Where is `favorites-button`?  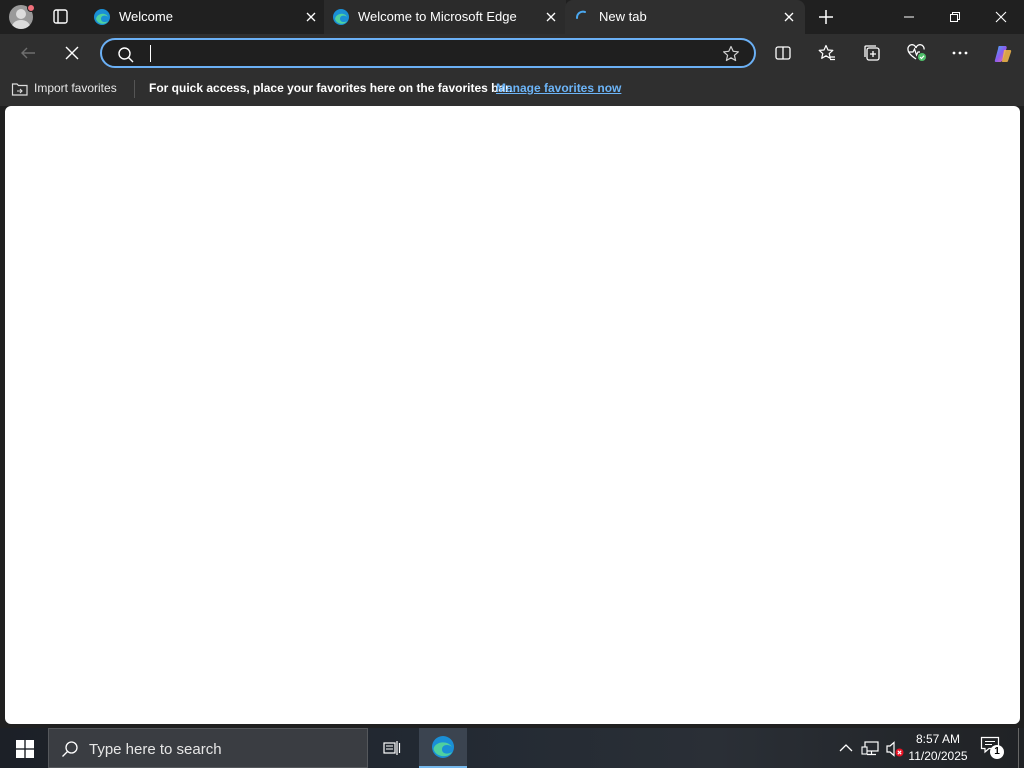 favorites-button is located at coordinates (827, 53).